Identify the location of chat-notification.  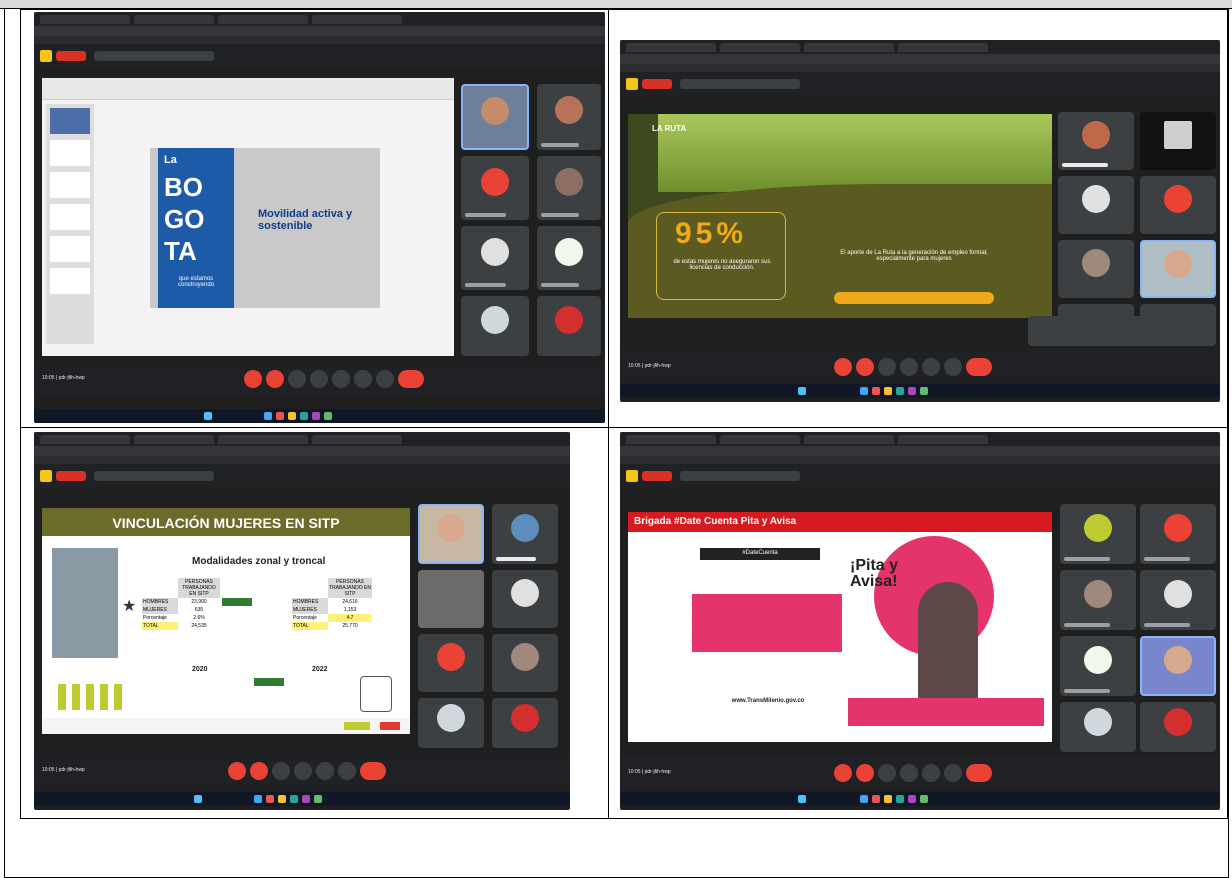
(1122, 331).